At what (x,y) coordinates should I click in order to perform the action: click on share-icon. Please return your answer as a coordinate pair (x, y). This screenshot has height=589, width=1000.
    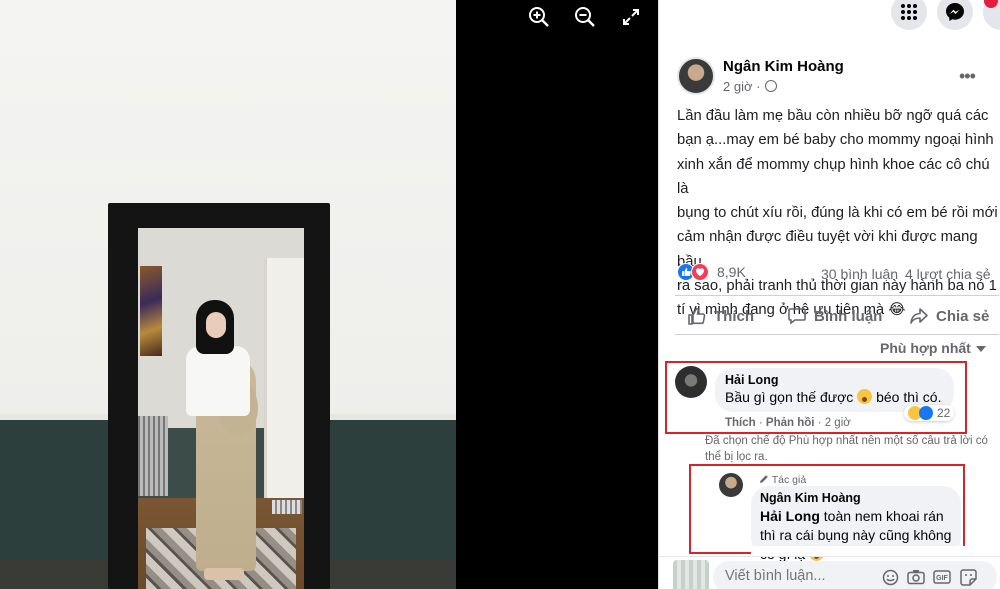
    Looking at the image, I should click on (919, 316).